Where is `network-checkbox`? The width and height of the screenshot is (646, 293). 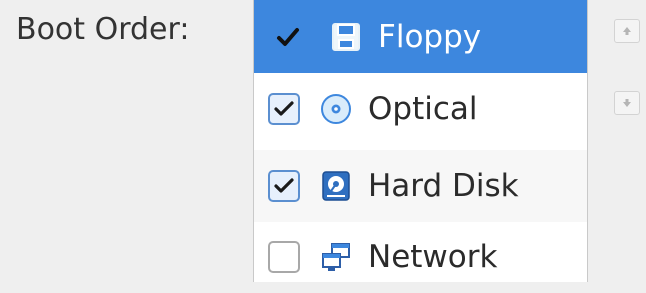
network-checkbox is located at coordinates (284, 257).